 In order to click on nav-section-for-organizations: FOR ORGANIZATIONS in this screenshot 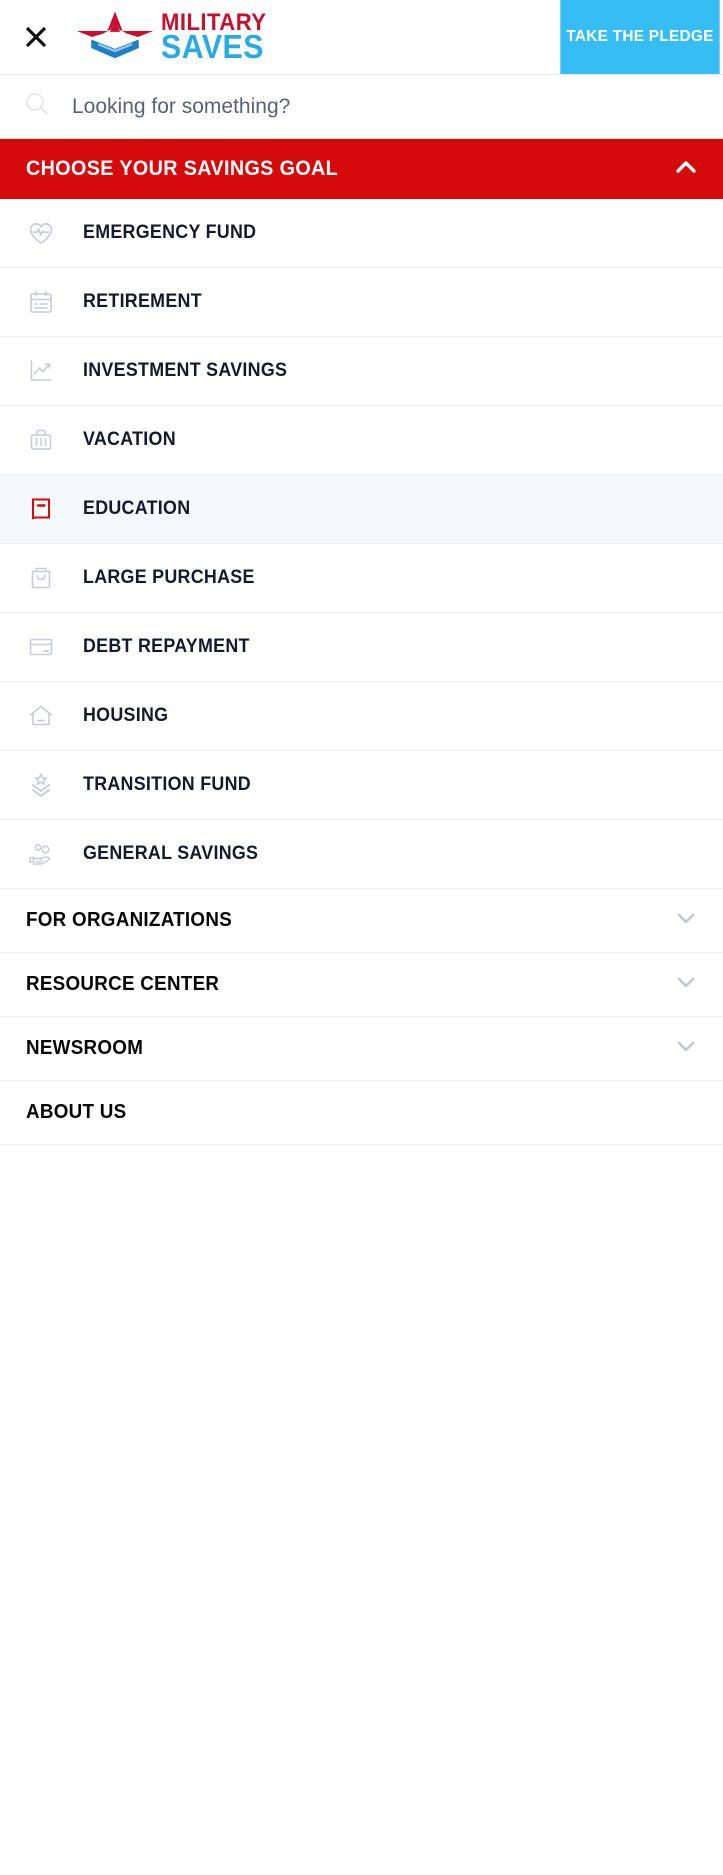, I will do `click(361, 921)`.